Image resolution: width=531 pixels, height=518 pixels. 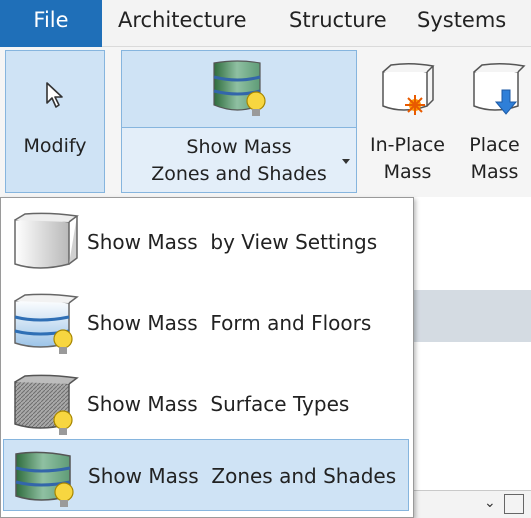 I want to click on mass-form-floors-icon, so click(x=46, y=323).